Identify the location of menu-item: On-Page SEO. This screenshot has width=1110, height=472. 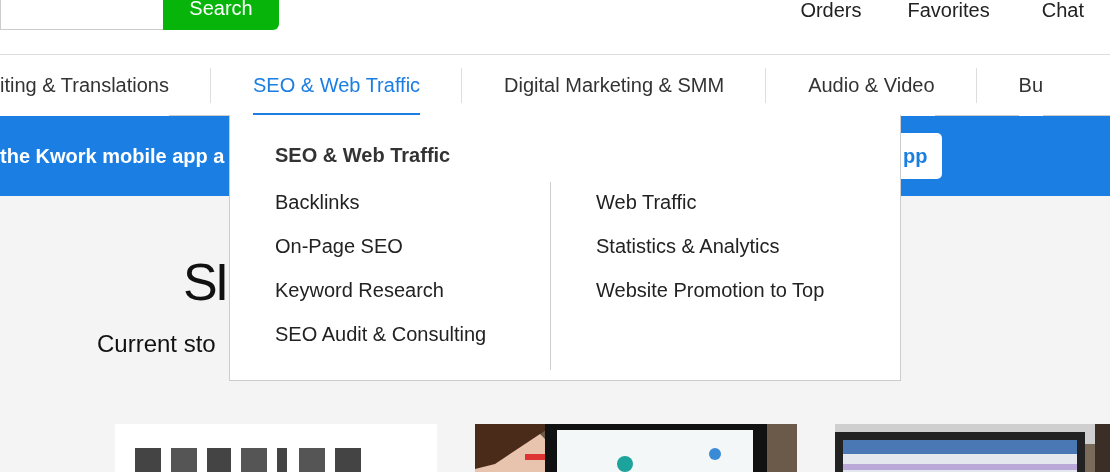
(412, 246).